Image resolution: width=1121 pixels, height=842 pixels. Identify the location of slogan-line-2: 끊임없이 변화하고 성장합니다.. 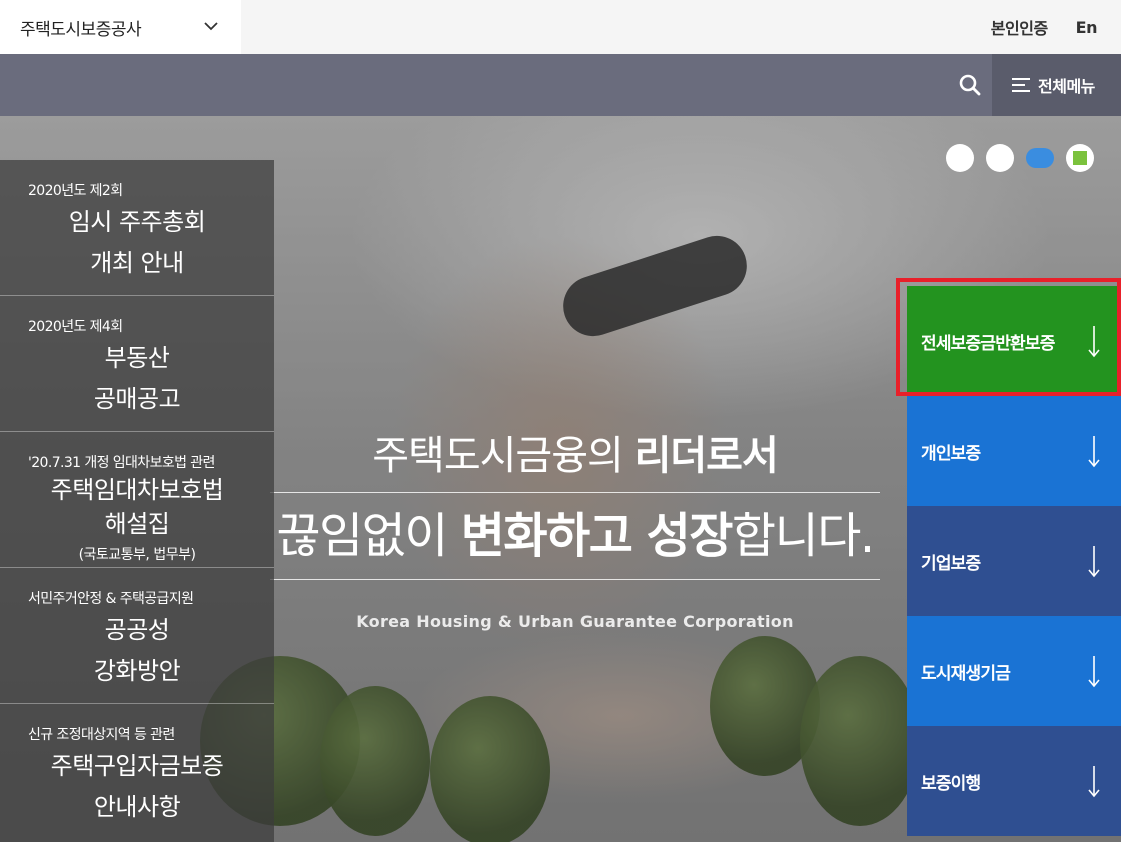
(575, 536).